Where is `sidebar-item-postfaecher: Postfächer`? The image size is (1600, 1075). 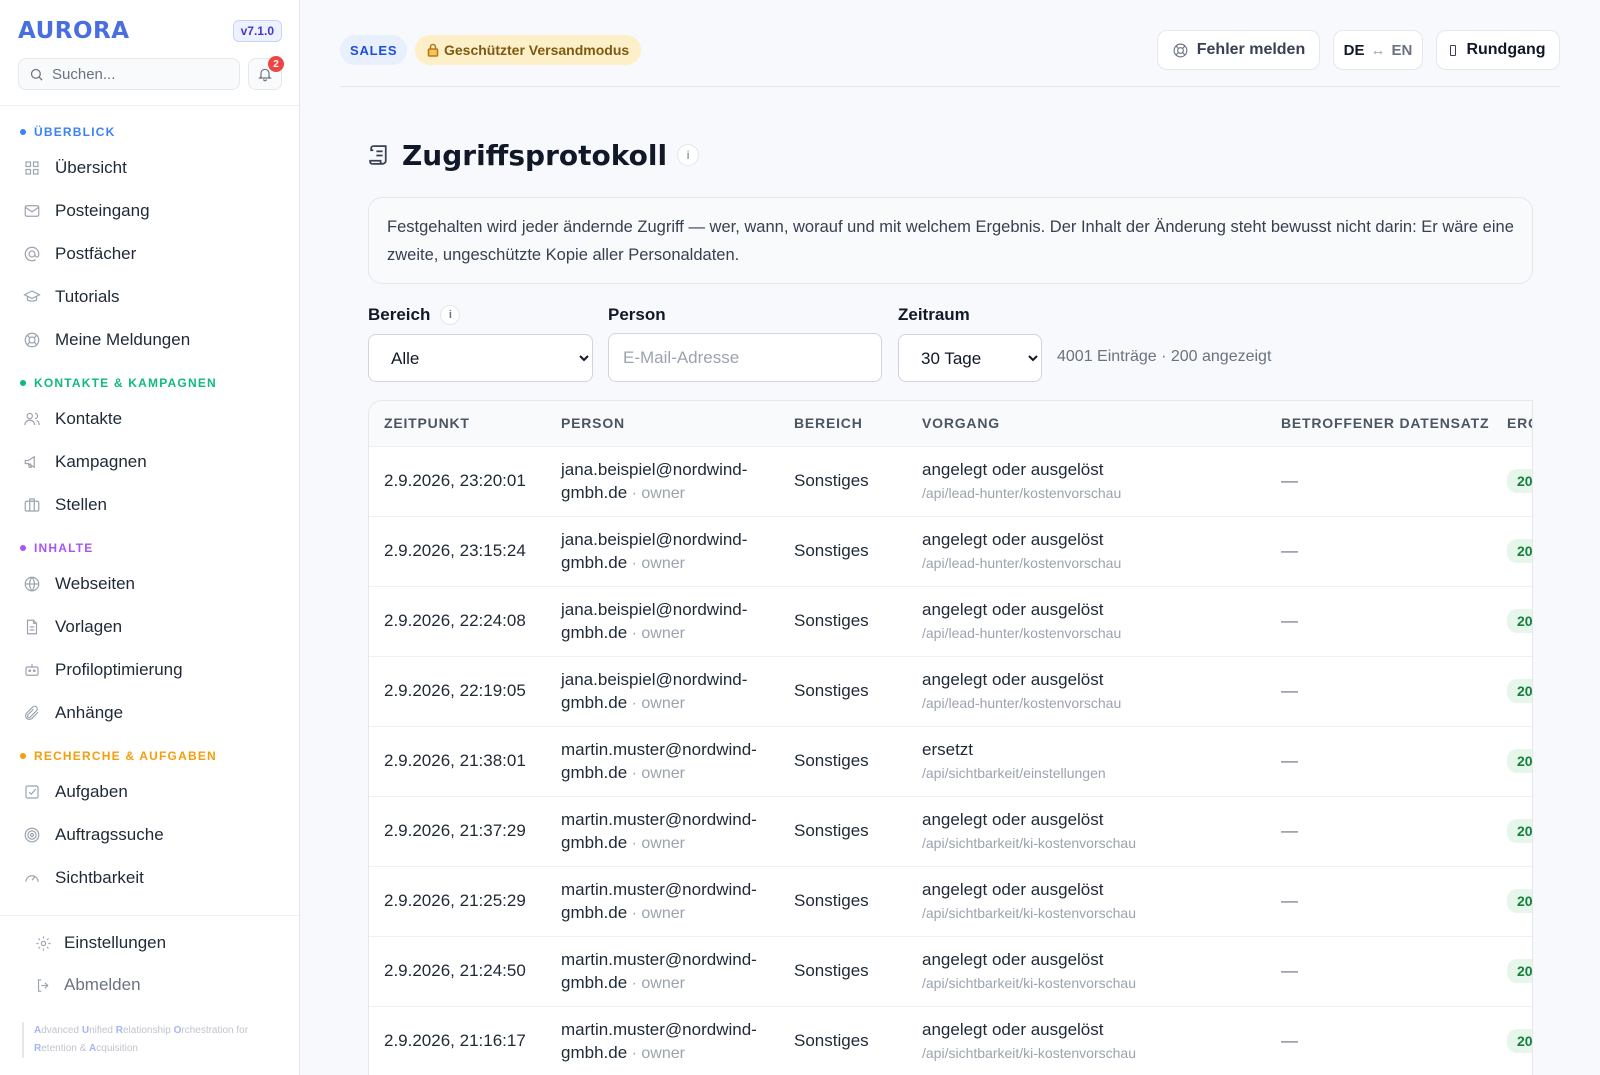 sidebar-item-postfaecher: Postfächer is located at coordinates (149, 253).